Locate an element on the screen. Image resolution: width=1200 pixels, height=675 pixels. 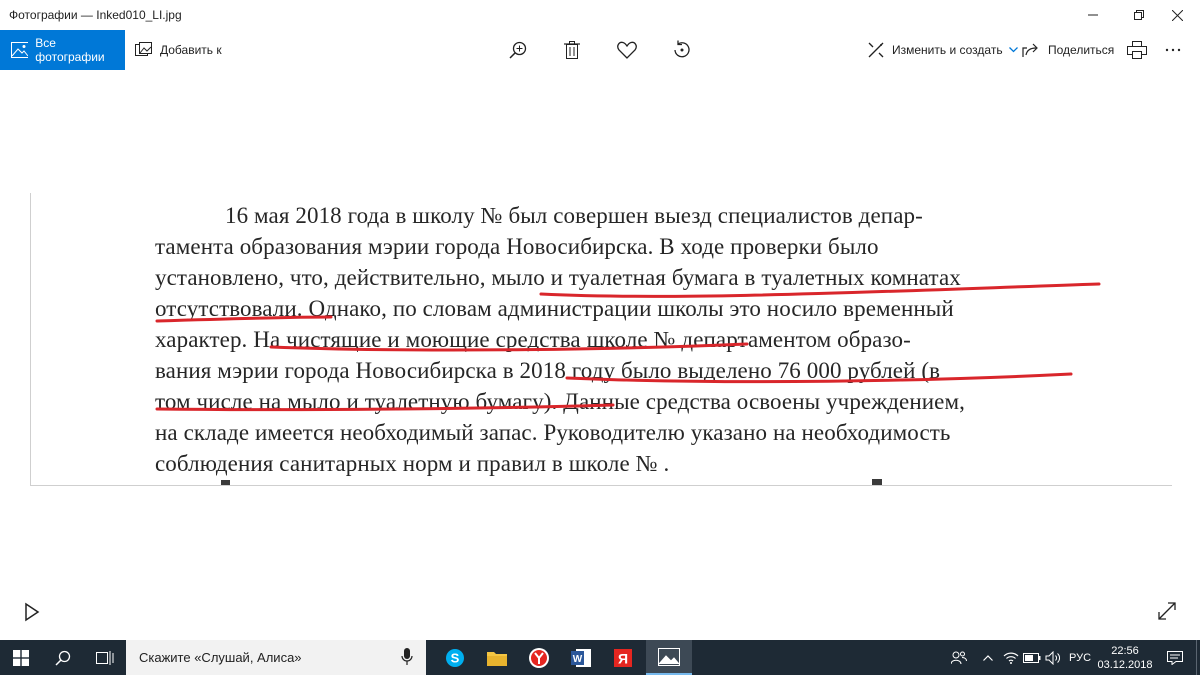
expand-icon is located at coordinates (1167, 611).